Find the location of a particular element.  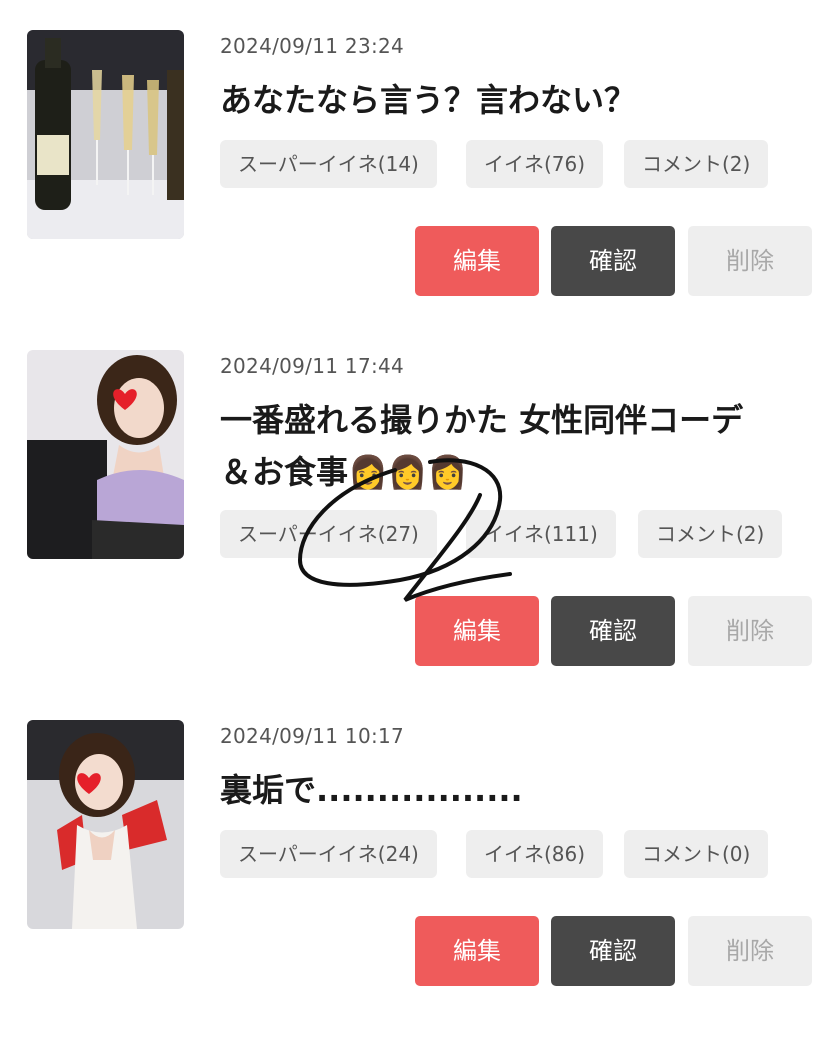

super-like-count: スーパーイイネ(27) is located at coordinates (328, 534).